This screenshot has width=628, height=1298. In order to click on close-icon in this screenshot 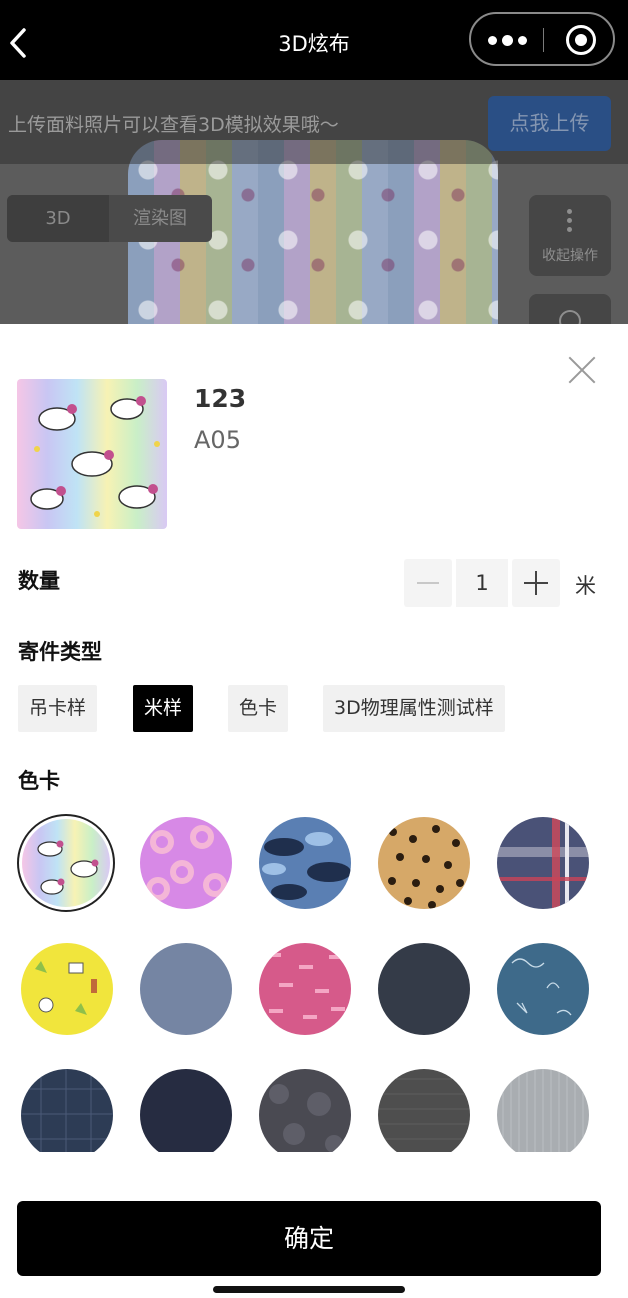, I will do `click(582, 370)`.